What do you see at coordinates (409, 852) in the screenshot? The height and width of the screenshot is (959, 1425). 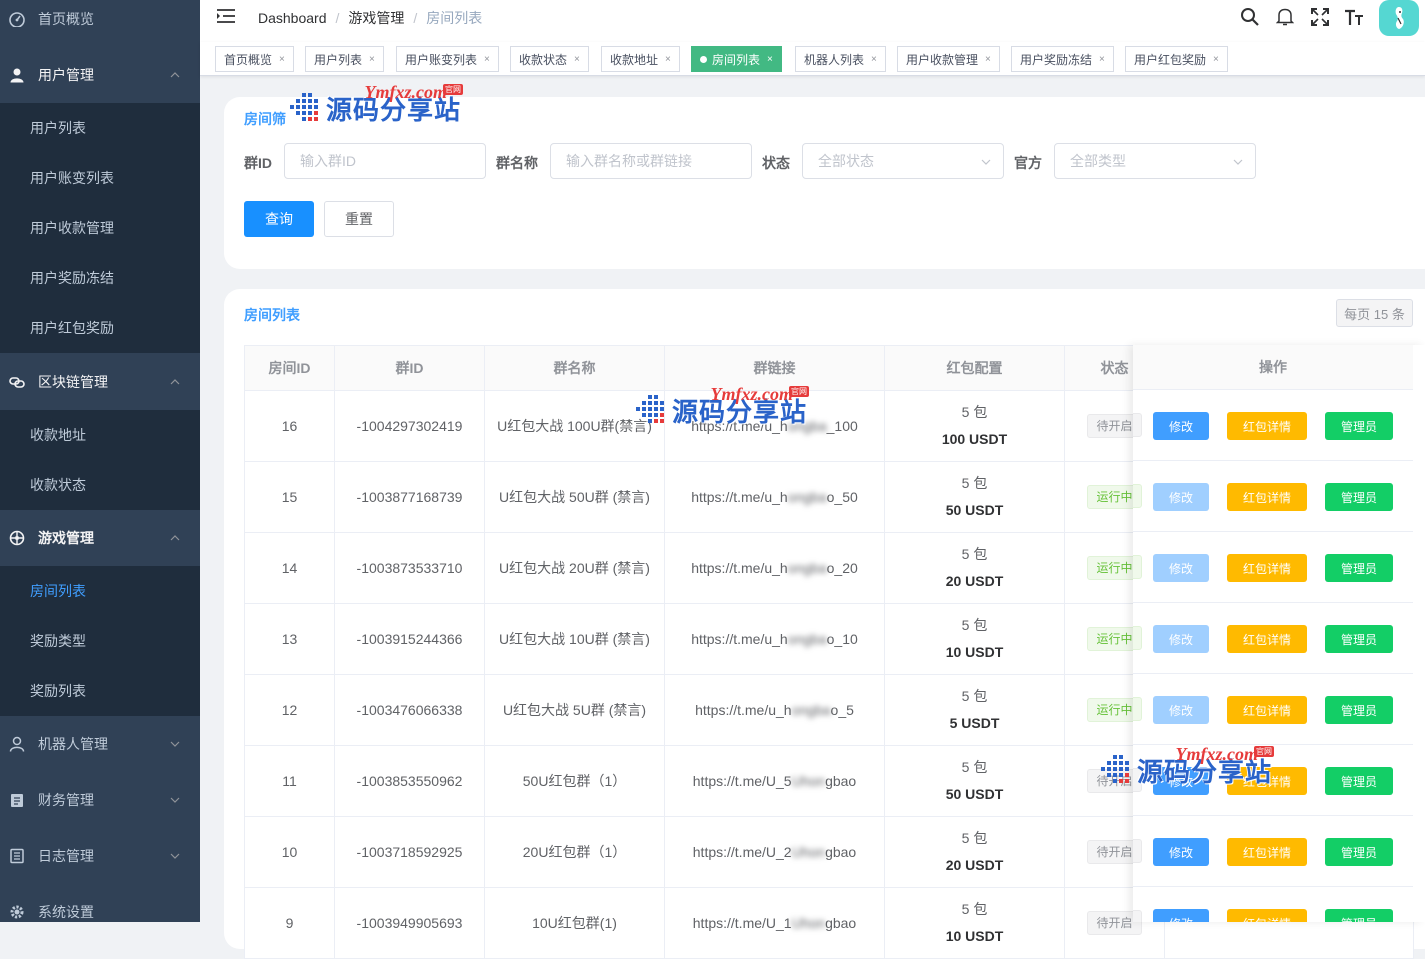 I see `cell-group-id: -1003718592925` at bounding box center [409, 852].